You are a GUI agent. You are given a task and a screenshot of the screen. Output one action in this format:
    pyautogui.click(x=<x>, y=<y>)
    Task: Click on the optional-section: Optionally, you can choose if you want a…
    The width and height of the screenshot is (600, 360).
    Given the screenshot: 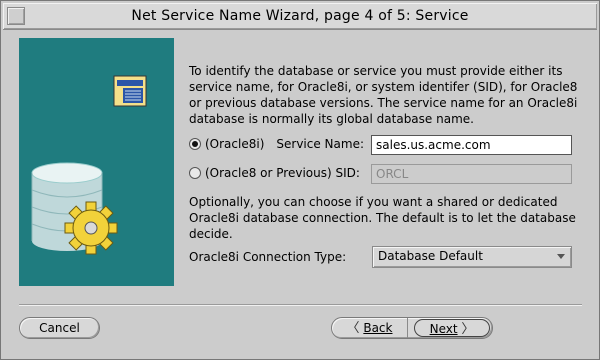 What is the action you would take?
    pyautogui.click(x=384, y=218)
    